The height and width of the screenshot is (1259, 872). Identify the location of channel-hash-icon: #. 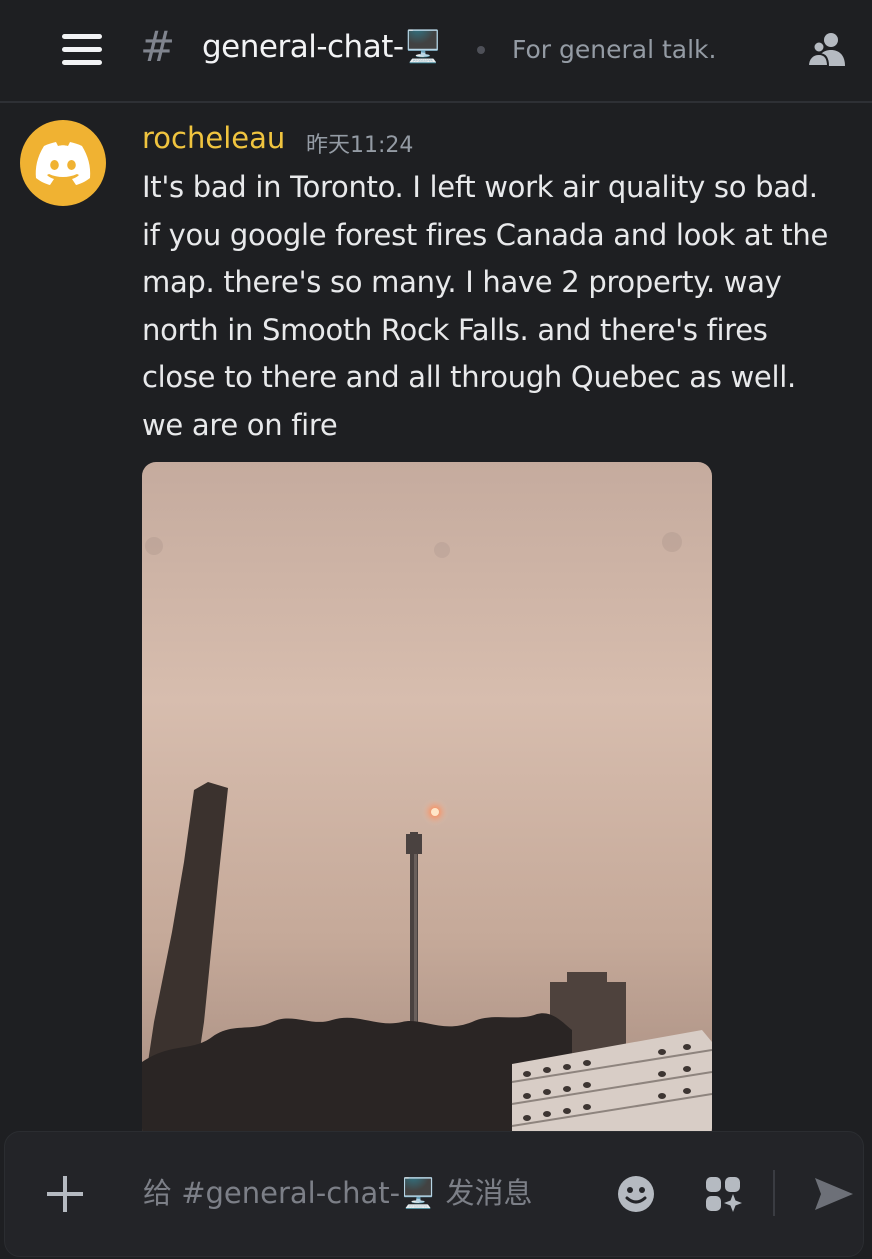
(158, 46).